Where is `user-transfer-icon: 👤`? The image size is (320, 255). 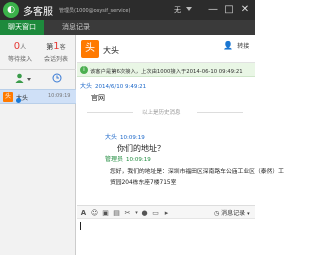 user-transfer-icon: 👤 is located at coordinates (228, 45).